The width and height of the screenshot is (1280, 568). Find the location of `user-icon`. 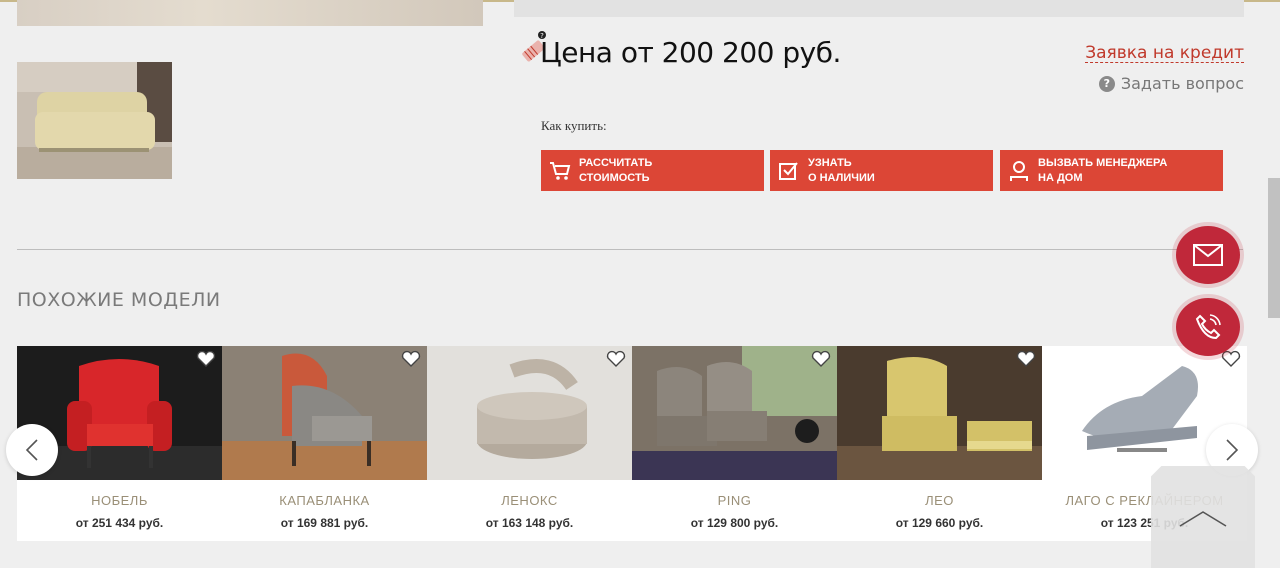

user-icon is located at coordinates (1019, 171).